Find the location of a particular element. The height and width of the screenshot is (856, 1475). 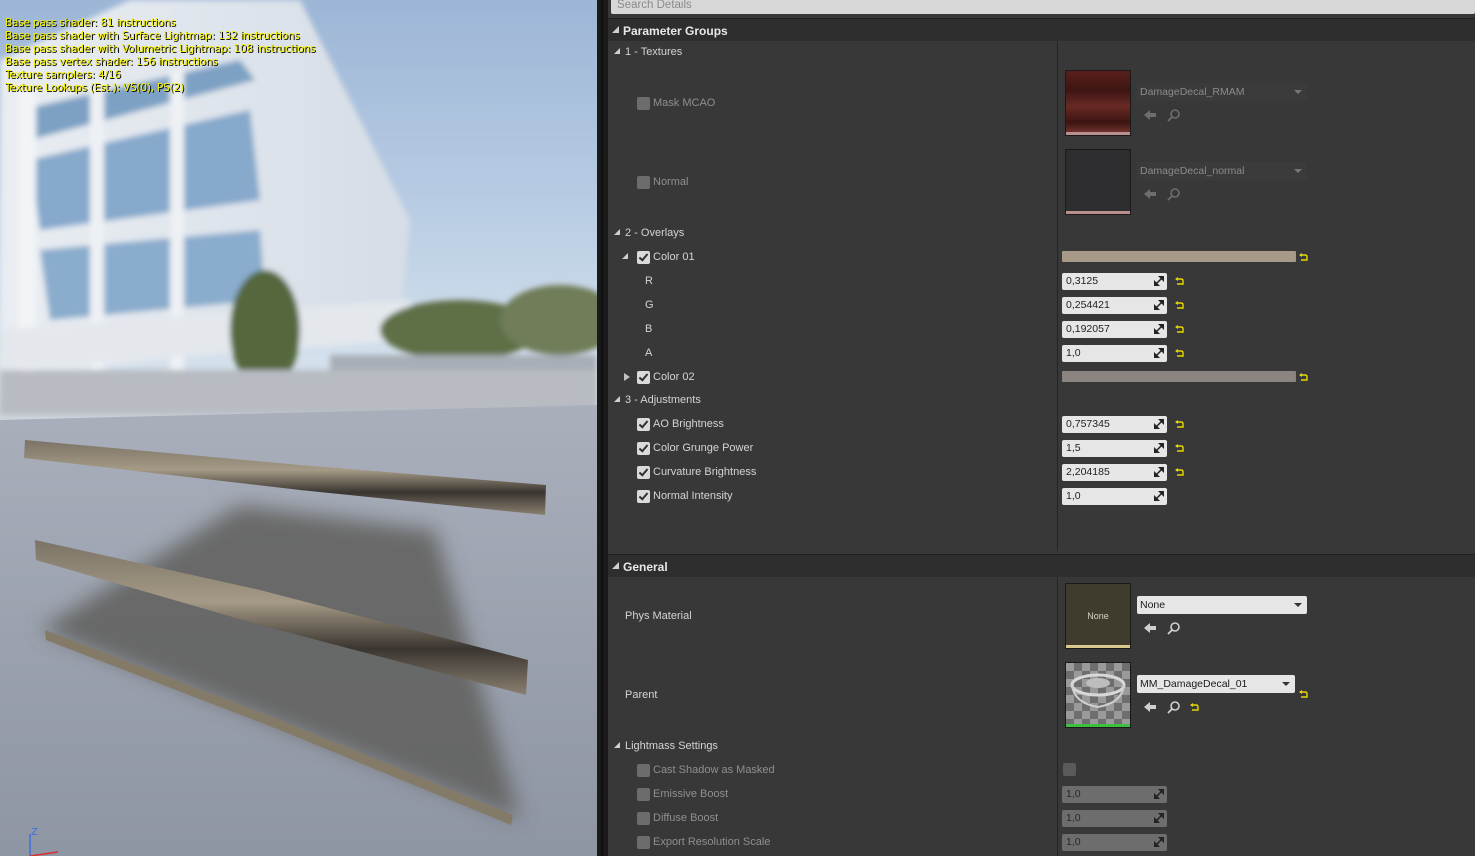

numeric-field: 0,757345 is located at coordinates (1114, 424).